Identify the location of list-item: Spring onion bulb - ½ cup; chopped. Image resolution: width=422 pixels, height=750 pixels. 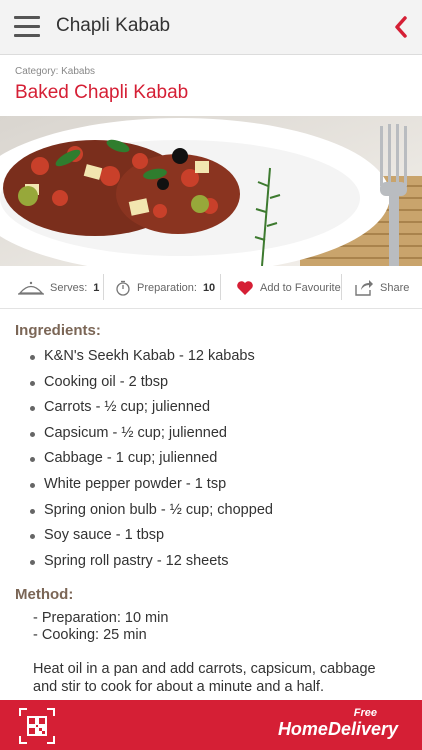
(151, 511).